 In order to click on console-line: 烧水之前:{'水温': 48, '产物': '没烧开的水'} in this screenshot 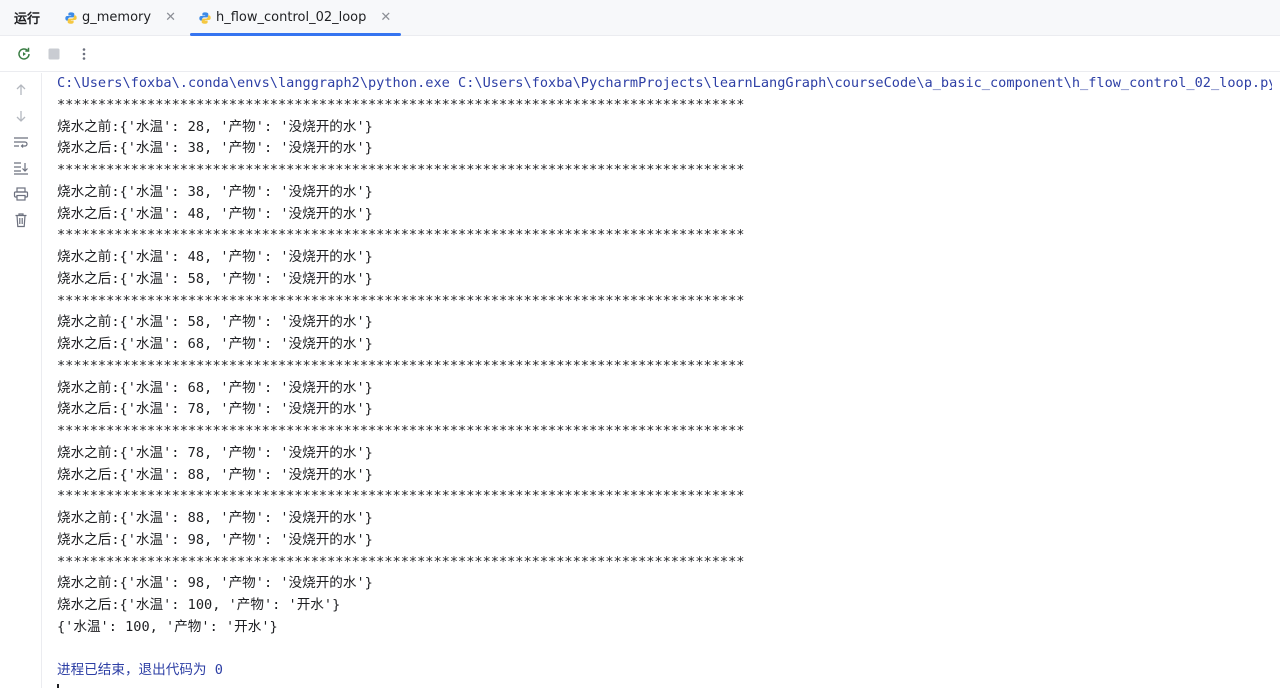, I will do `click(215, 257)`.